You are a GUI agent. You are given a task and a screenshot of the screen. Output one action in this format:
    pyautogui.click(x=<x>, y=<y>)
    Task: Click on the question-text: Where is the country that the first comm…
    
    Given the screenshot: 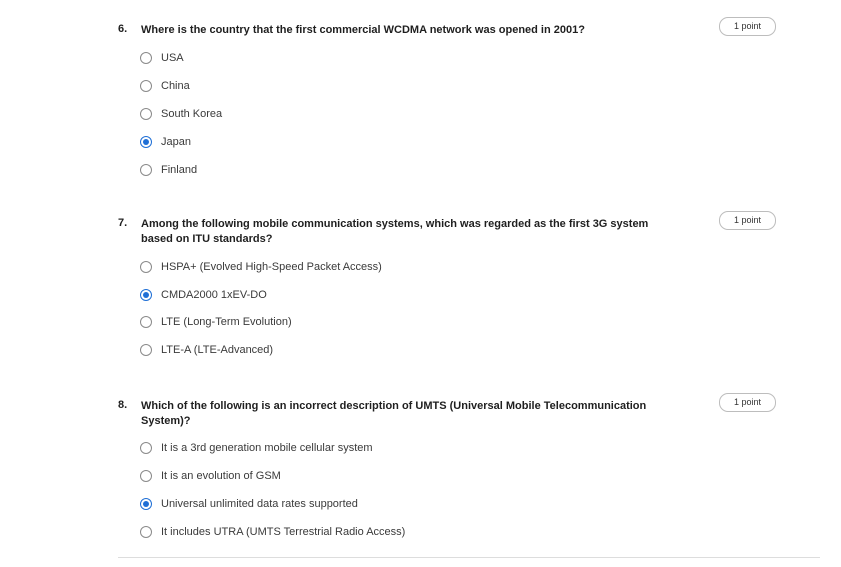 What is the action you would take?
    pyautogui.click(x=363, y=30)
    